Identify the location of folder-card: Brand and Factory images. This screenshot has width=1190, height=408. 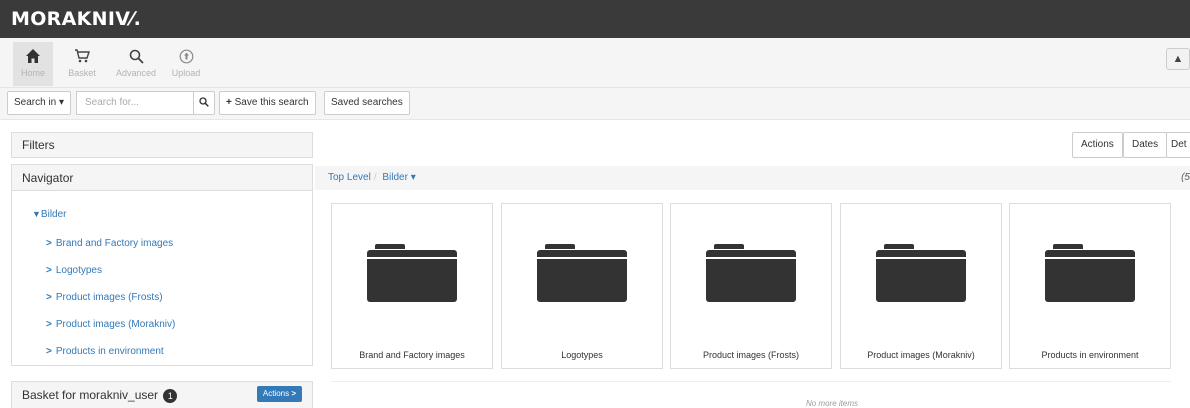
(412, 286).